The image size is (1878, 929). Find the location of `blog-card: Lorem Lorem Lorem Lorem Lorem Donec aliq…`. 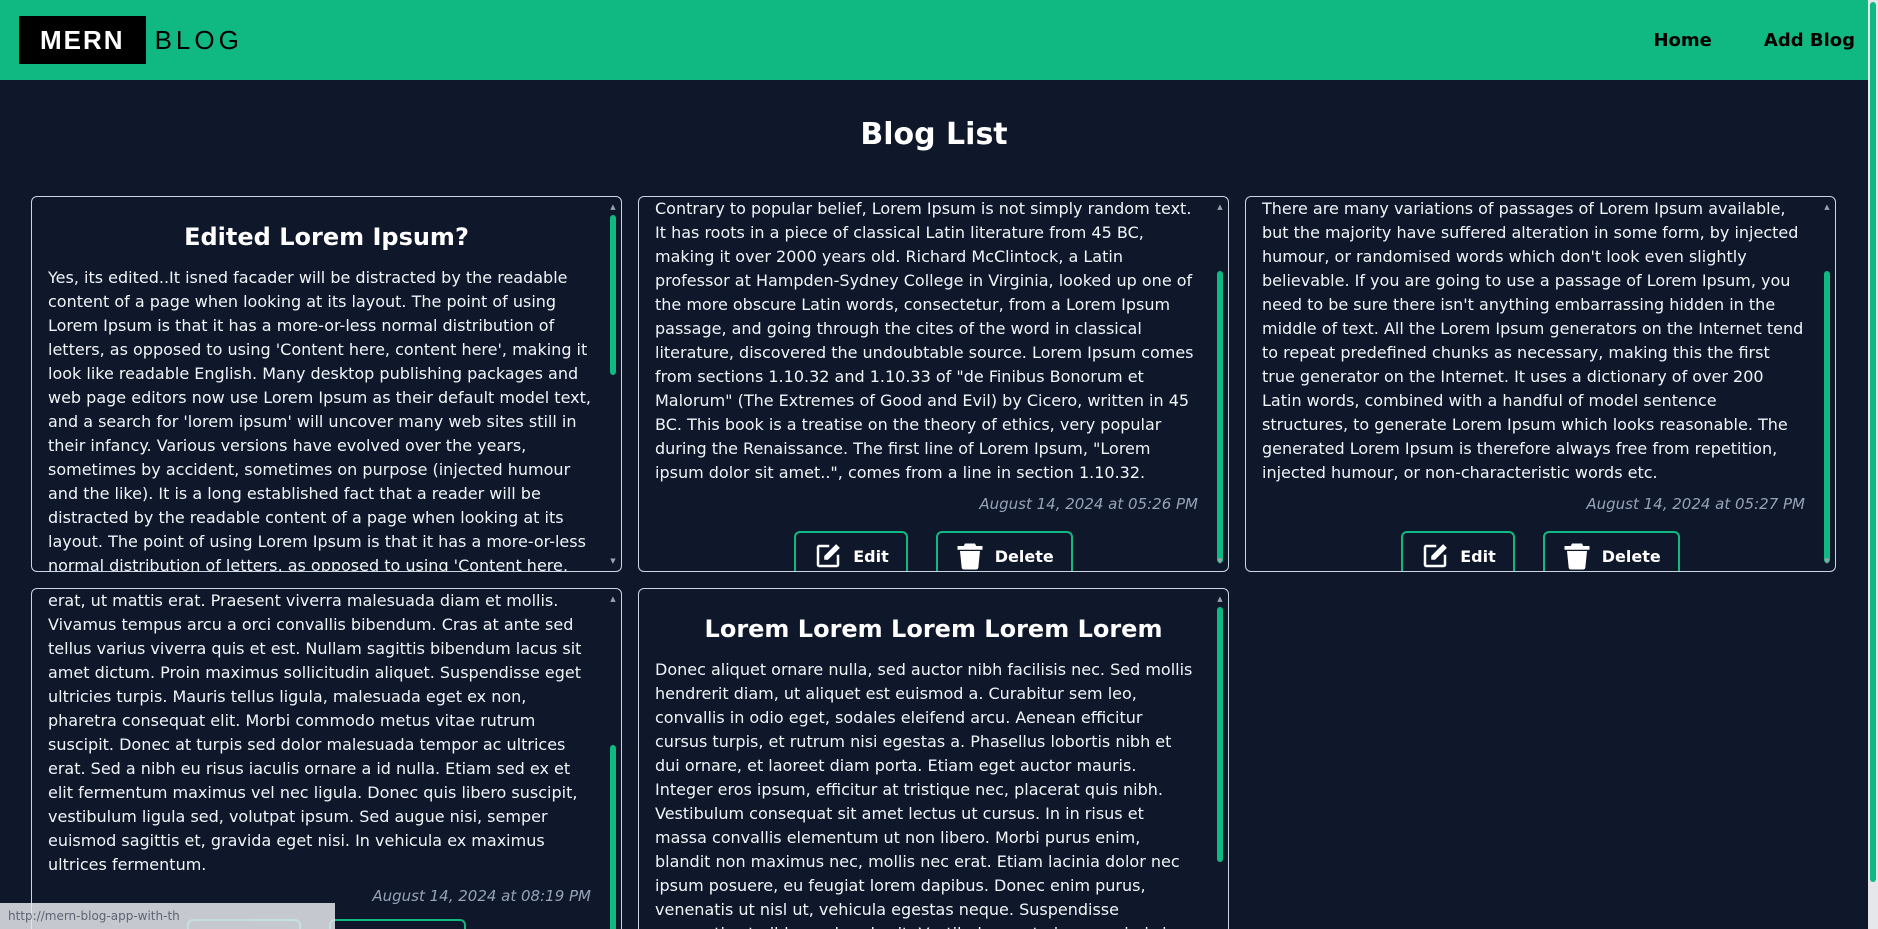

blog-card: Lorem Lorem Lorem Lorem Lorem Donec aliq… is located at coordinates (933, 758).